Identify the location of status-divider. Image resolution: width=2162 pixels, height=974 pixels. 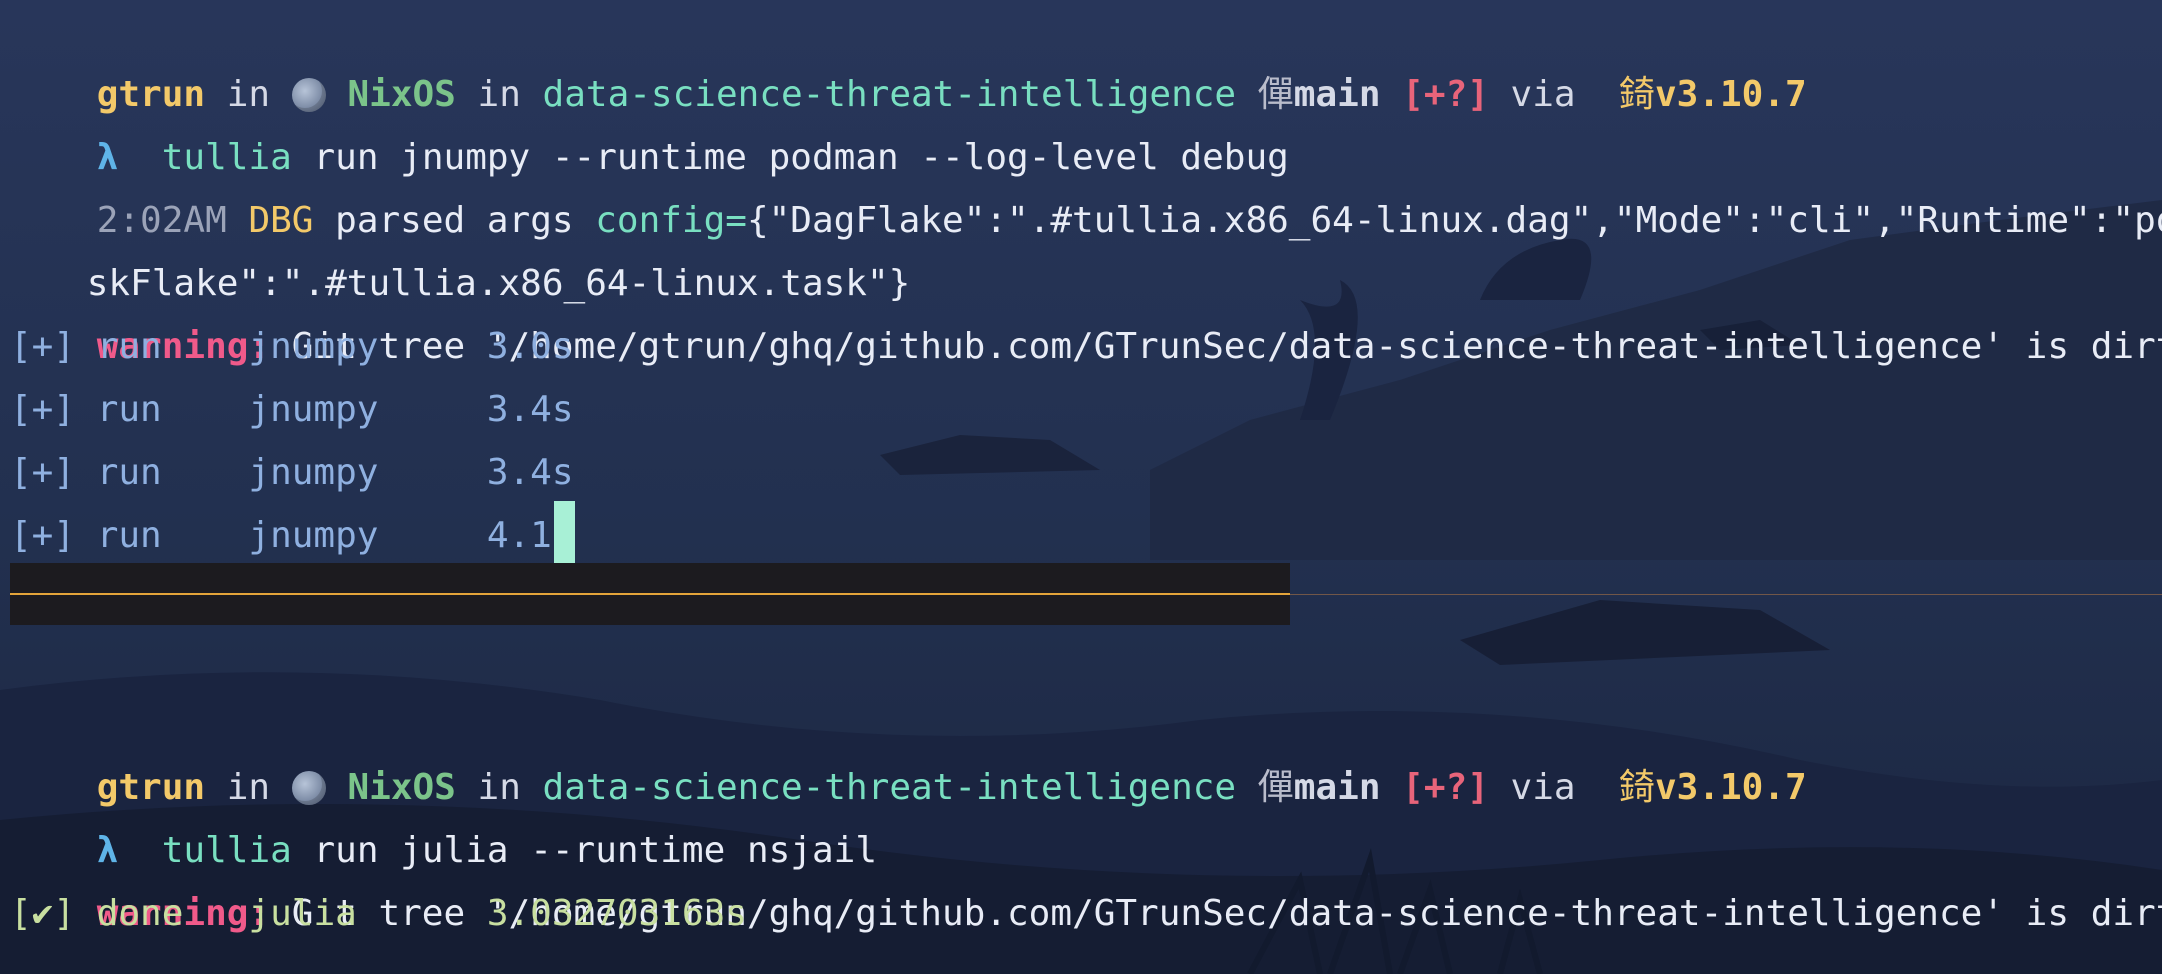
(650, 594).